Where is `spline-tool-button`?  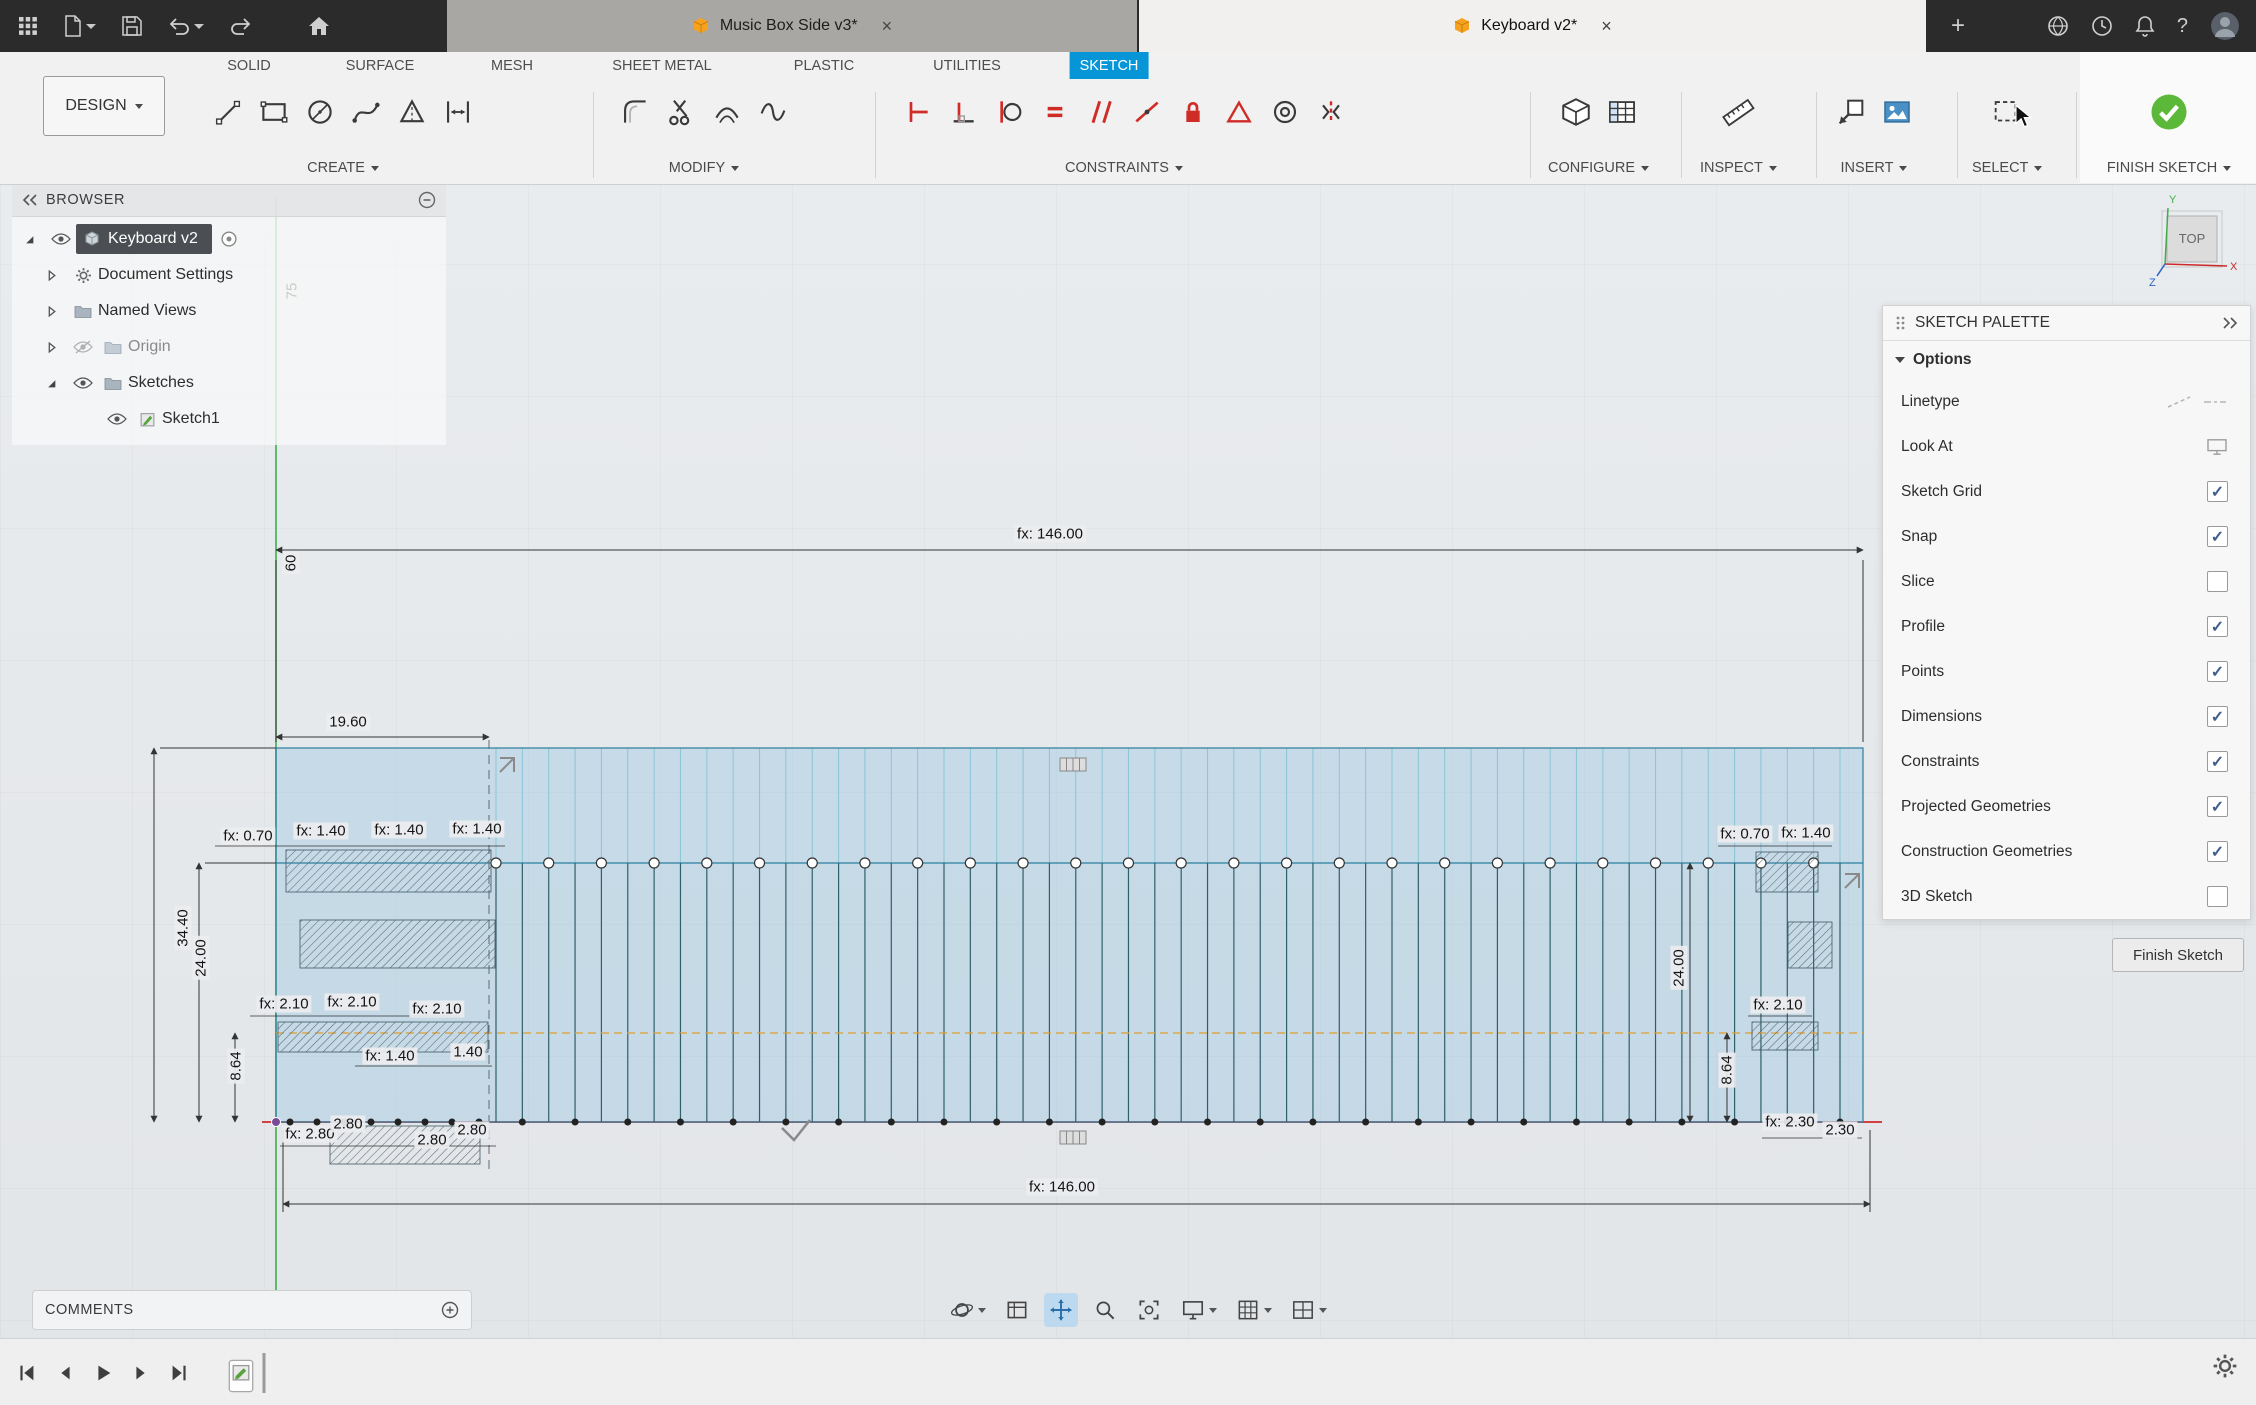
spline-tool-button is located at coordinates (366, 112).